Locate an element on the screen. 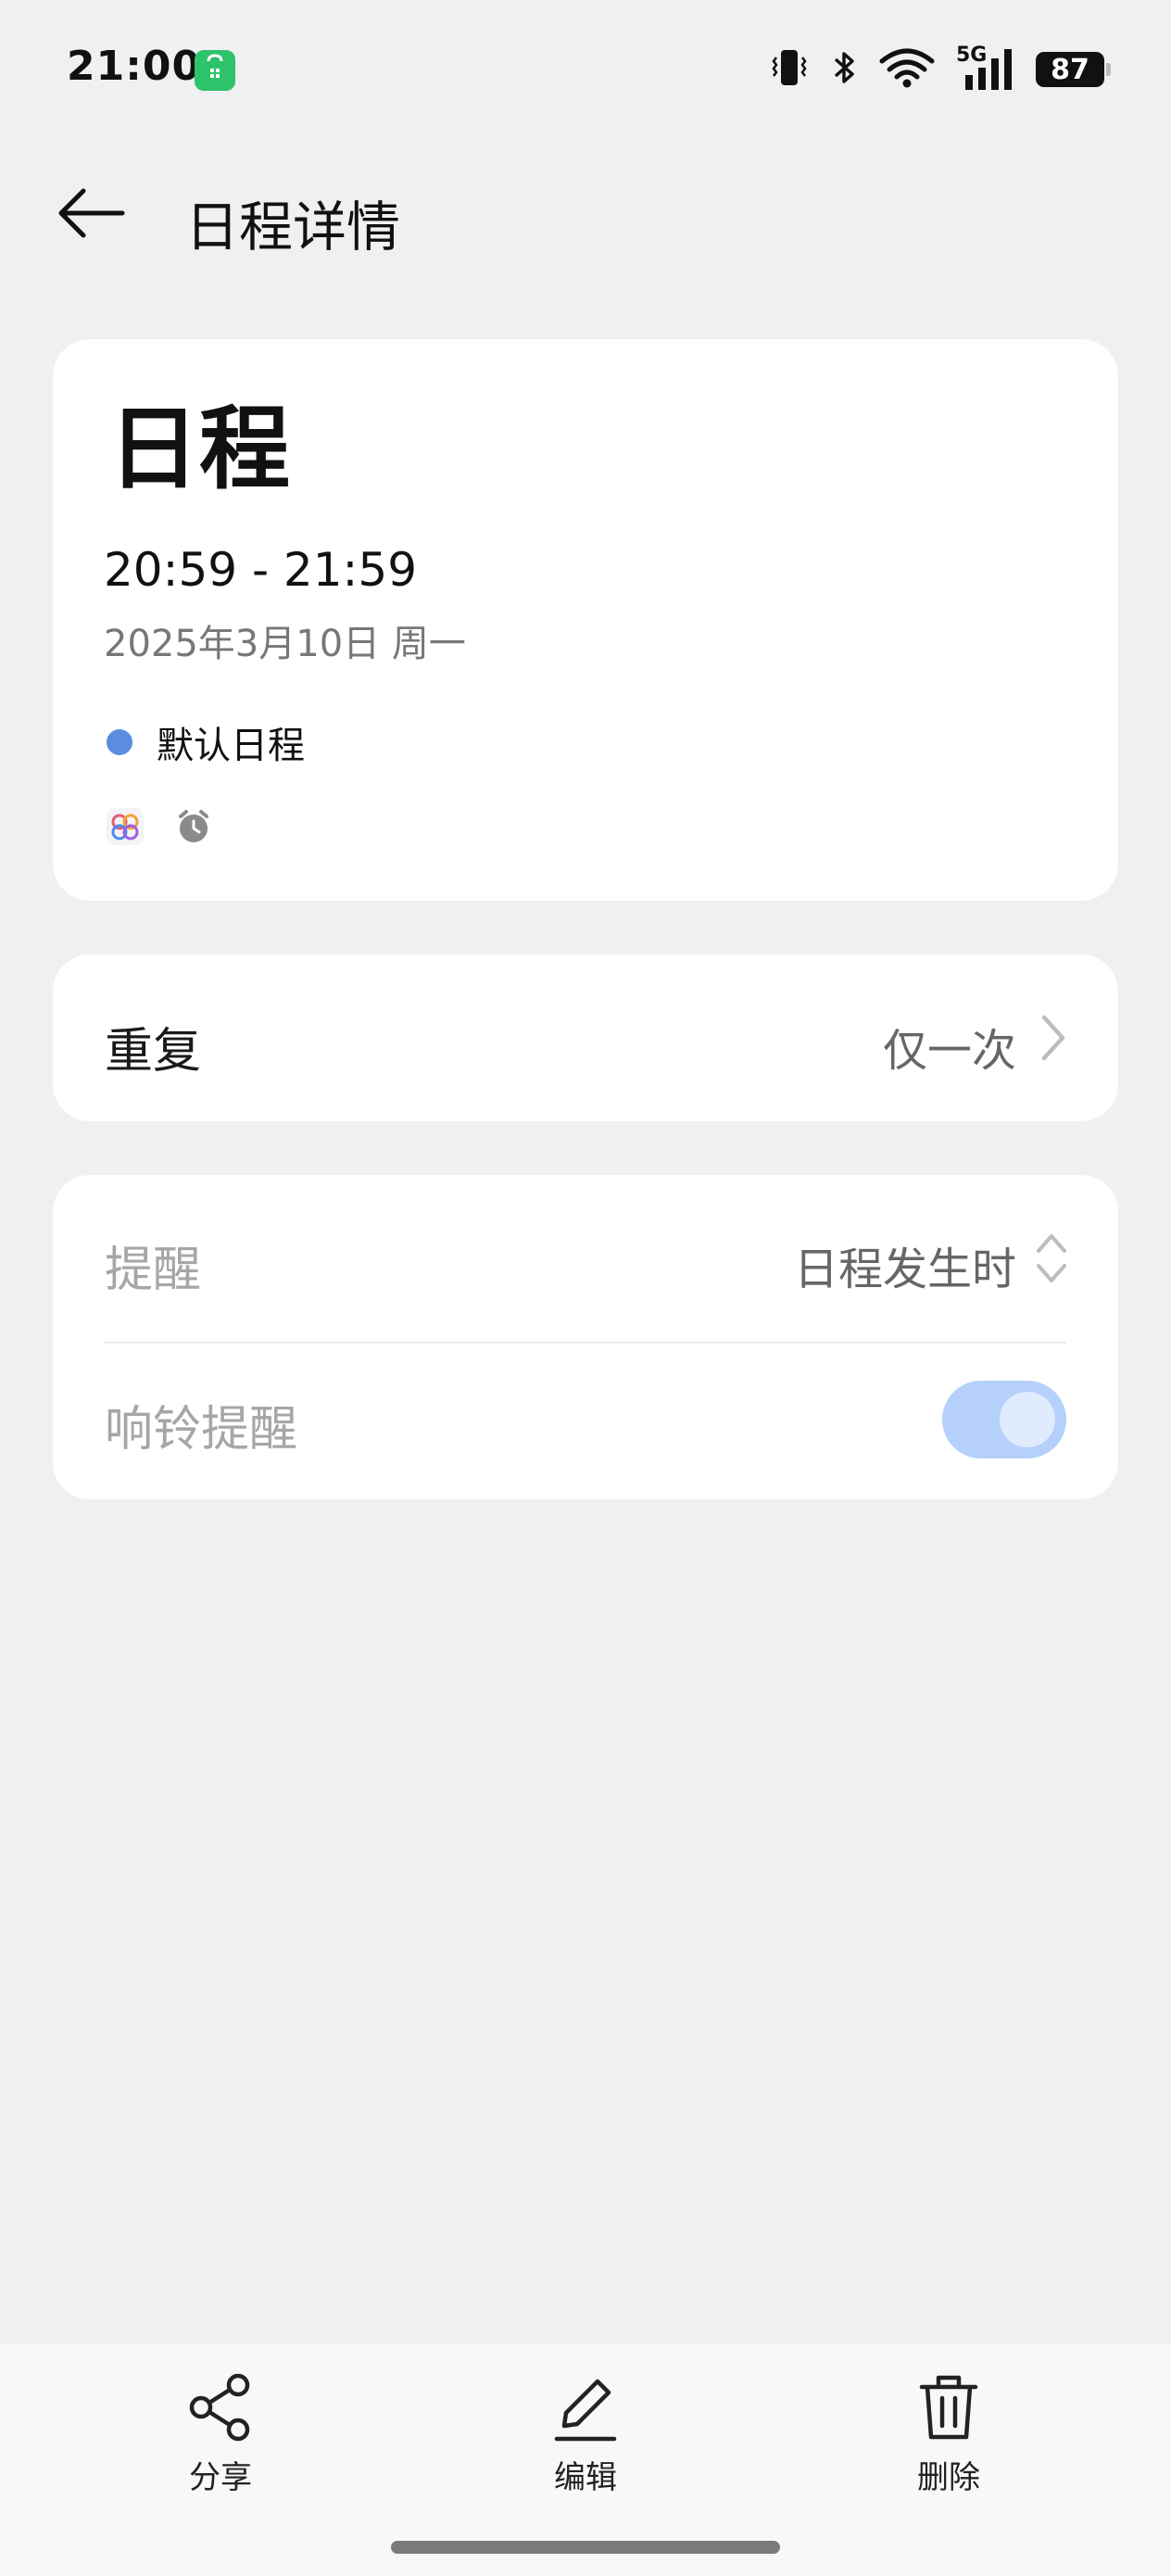 The image size is (1171, 2576). status-time: 21:00 is located at coordinates (134, 66).